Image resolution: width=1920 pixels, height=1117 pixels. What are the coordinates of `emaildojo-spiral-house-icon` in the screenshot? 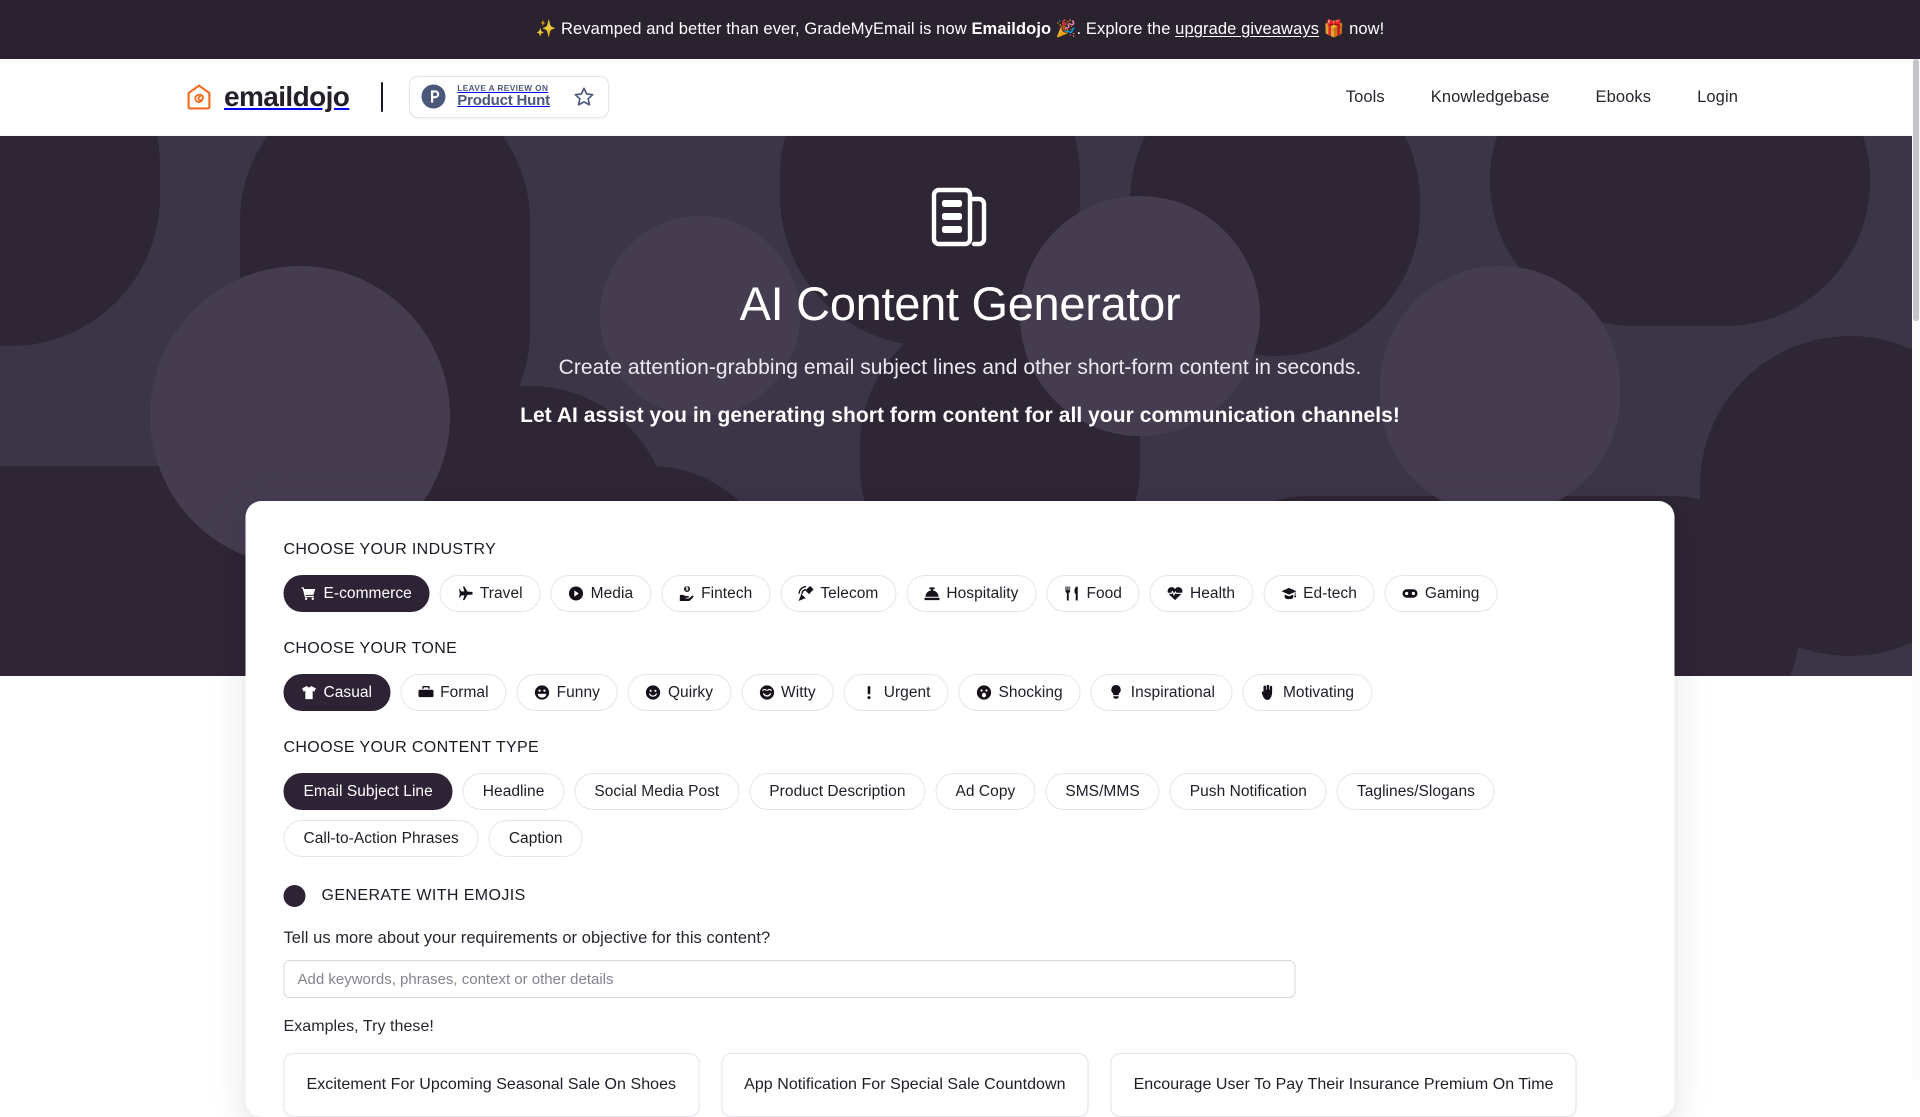 It's located at (199, 97).